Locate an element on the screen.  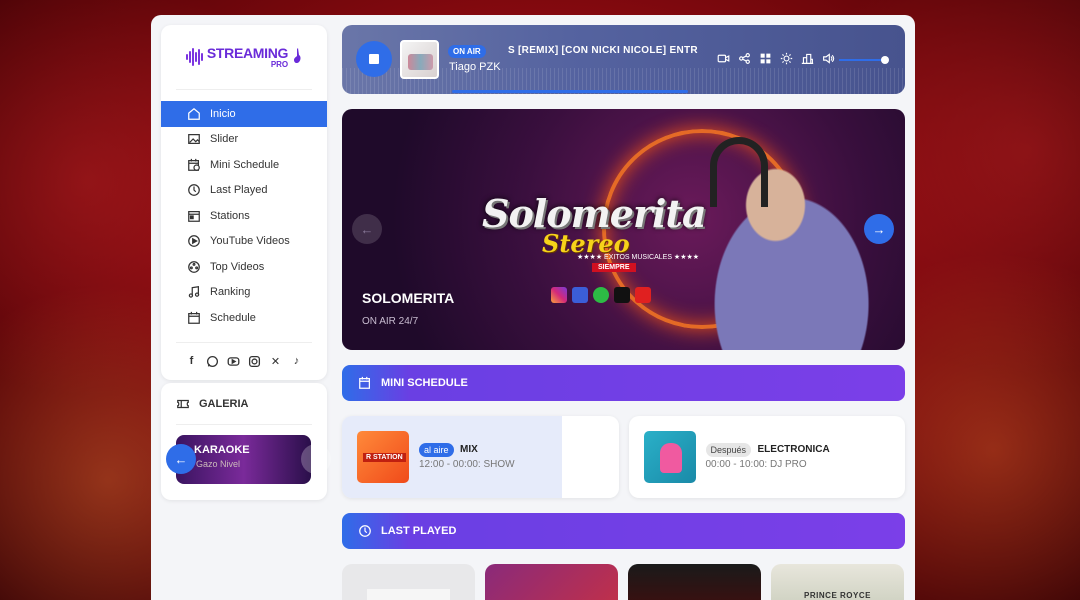
clock-icon is located at coordinates (194, 190).